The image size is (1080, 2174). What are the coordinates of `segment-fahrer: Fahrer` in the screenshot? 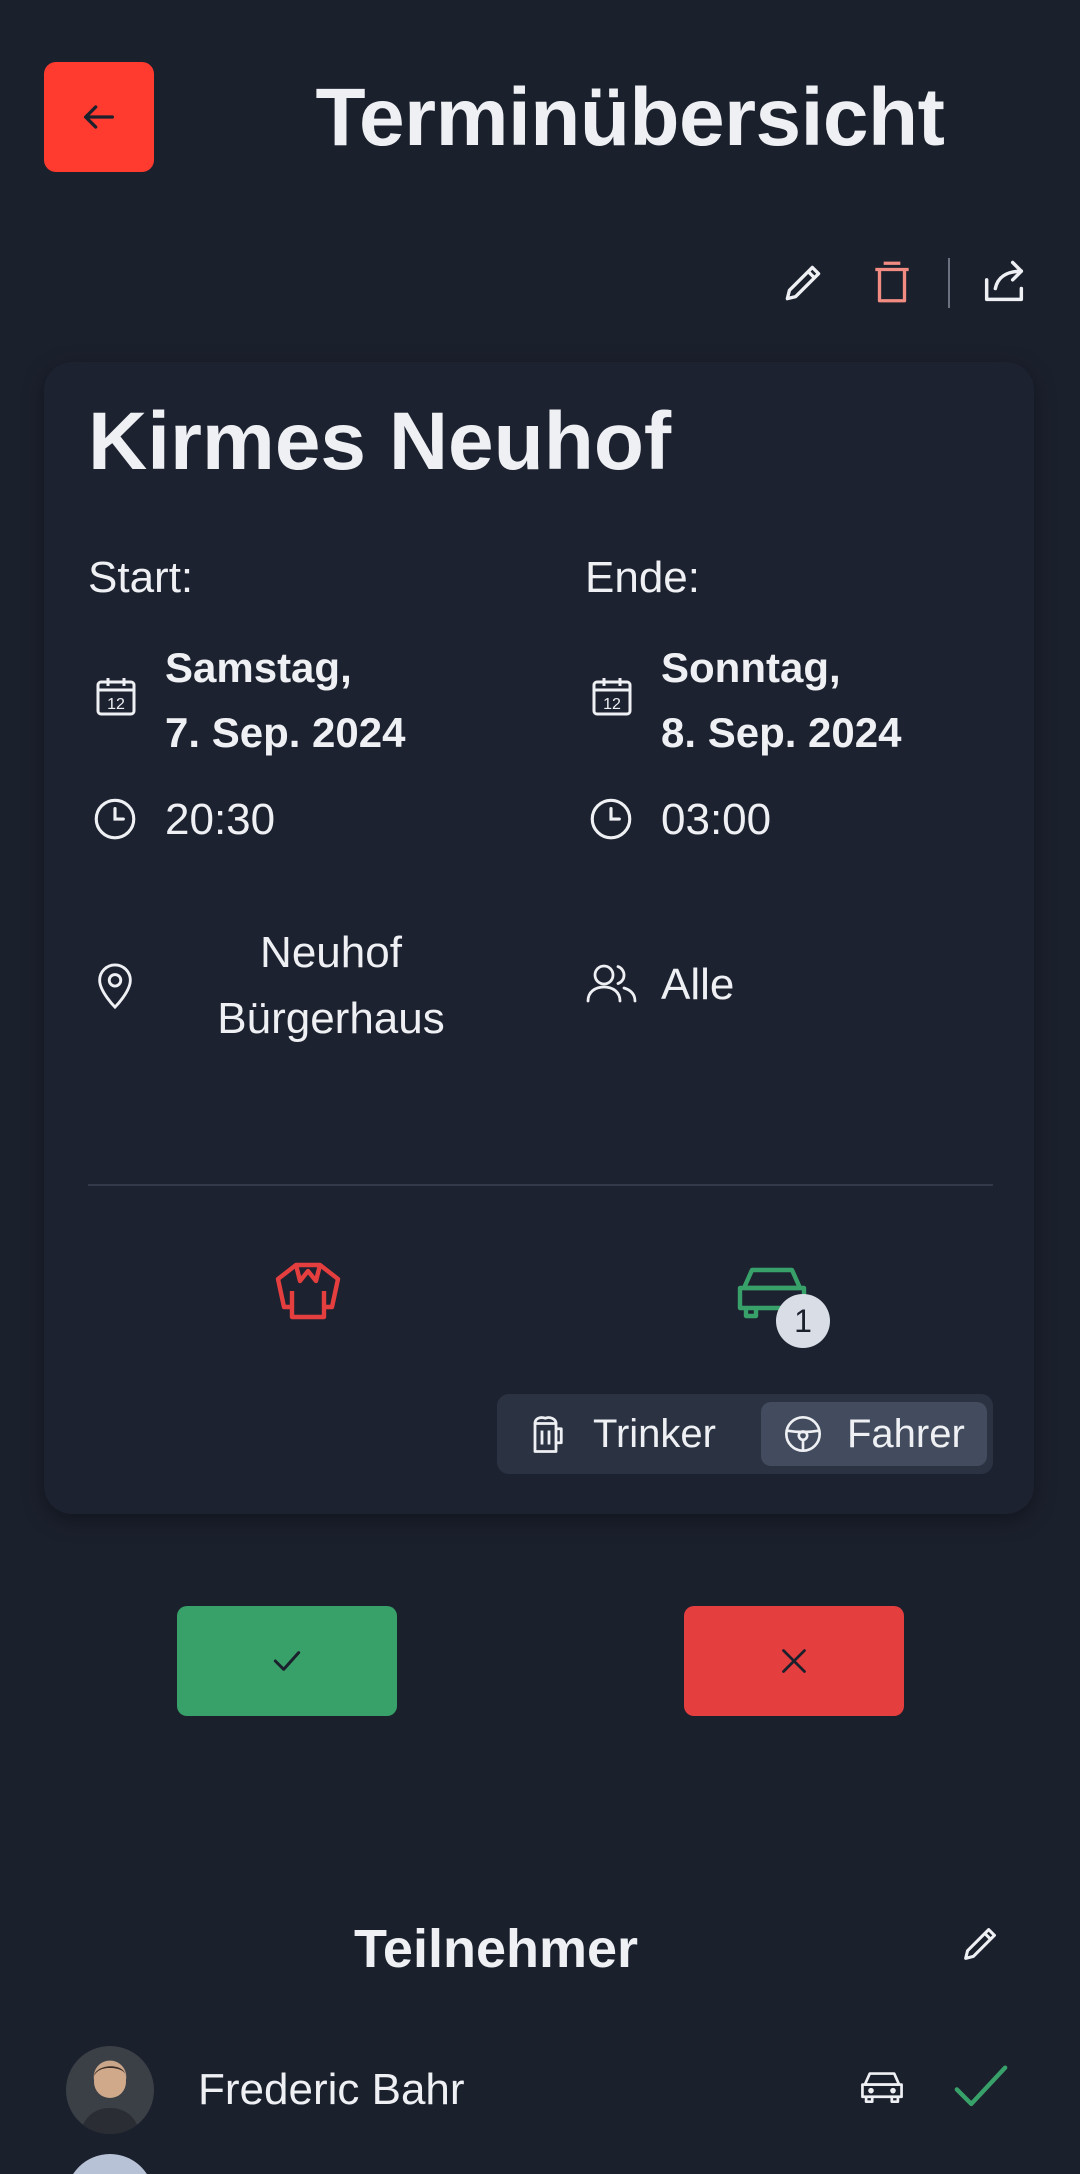 It's located at (874, 1434).